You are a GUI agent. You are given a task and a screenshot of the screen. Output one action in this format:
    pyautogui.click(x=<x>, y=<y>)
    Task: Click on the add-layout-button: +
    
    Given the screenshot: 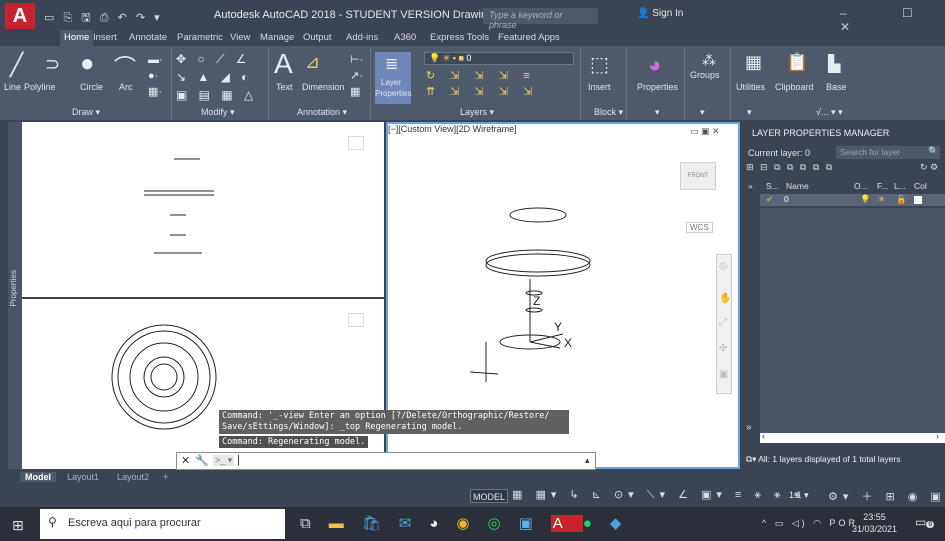 What is the action you would take?
    pyautogui.click(x=165, y=477)
    